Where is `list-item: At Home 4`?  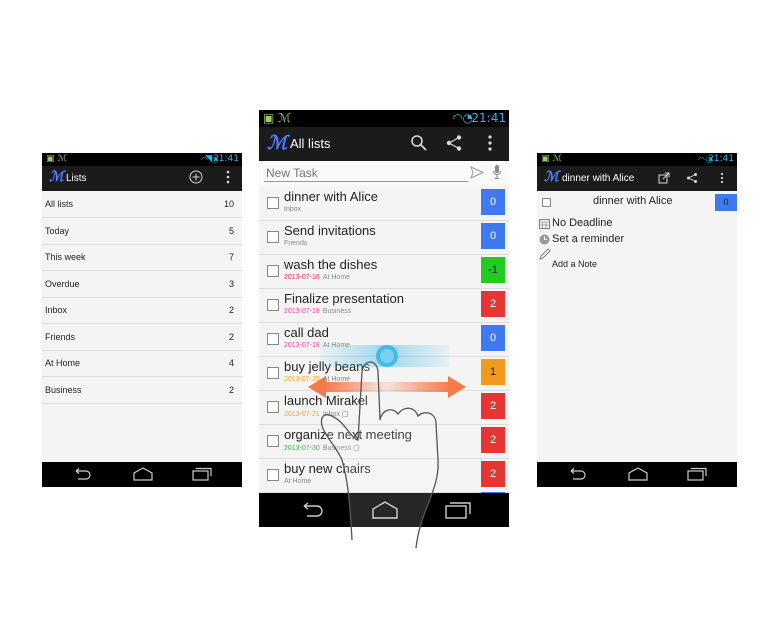 list-item: At Home 4 is located at coordinates (142, 363).